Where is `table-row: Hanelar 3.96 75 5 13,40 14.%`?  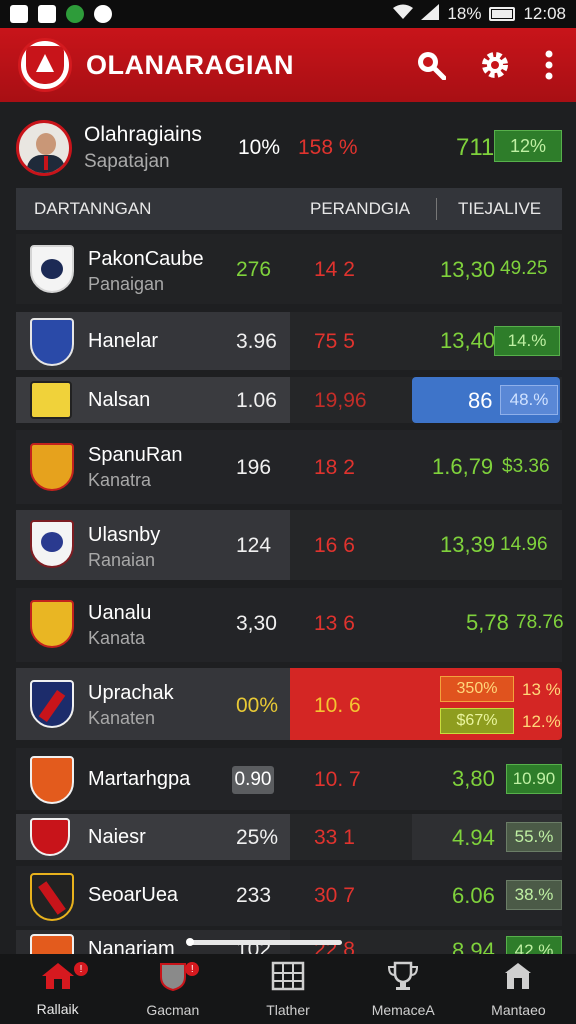
table-row: Hanelar 3.96 75 5 13,40 14.% is located at coordinates (289, 341).